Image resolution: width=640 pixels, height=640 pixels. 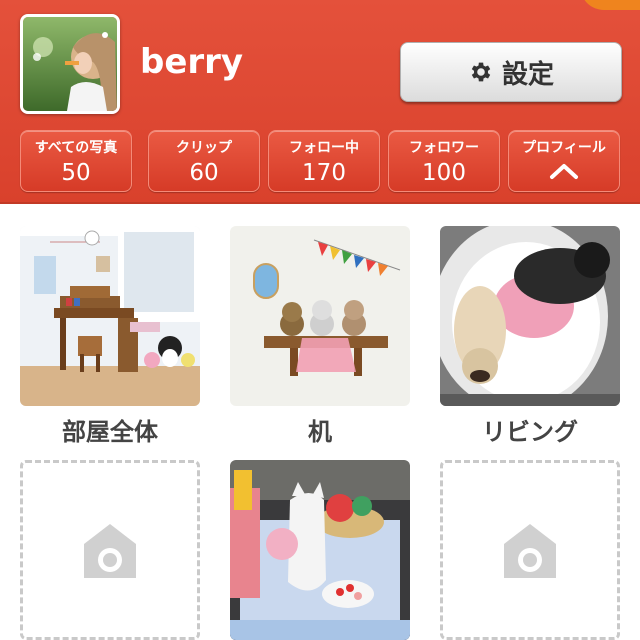 What do you see at coordinates (76, 173) in the screenshot?
I see `stat-value: 50` at bounding box center [76, 173].